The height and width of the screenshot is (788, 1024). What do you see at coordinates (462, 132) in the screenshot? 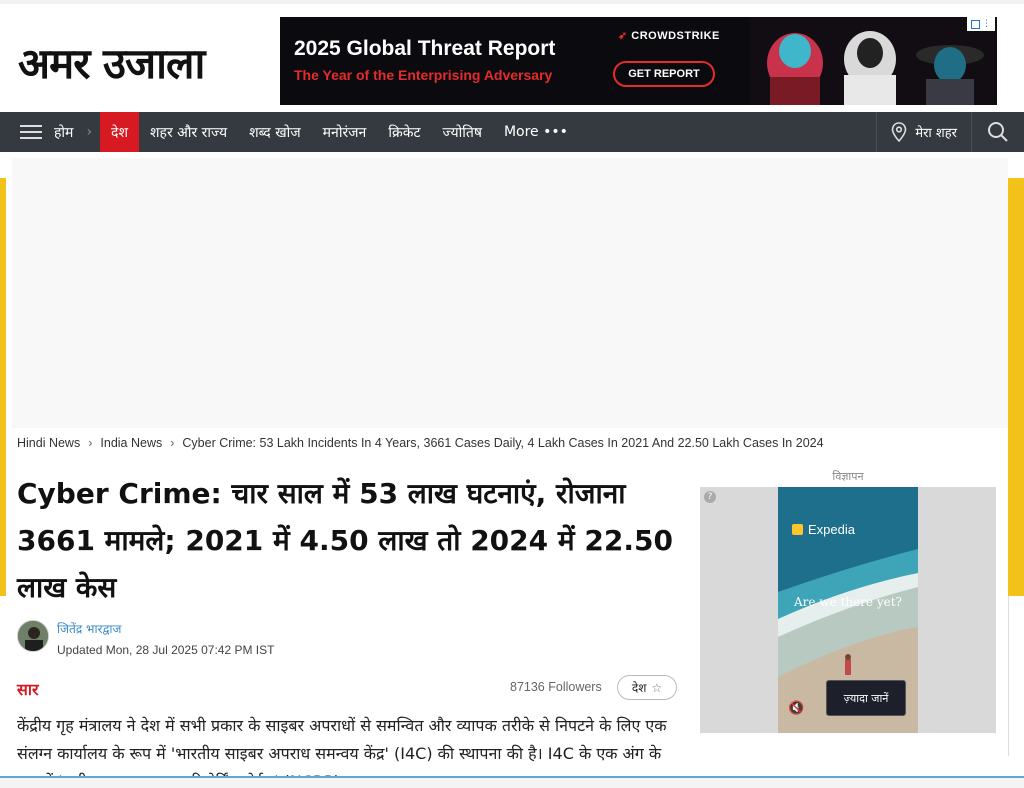
I see `nav-astrology: ज्योतिष` at bounding box center [462, 132].